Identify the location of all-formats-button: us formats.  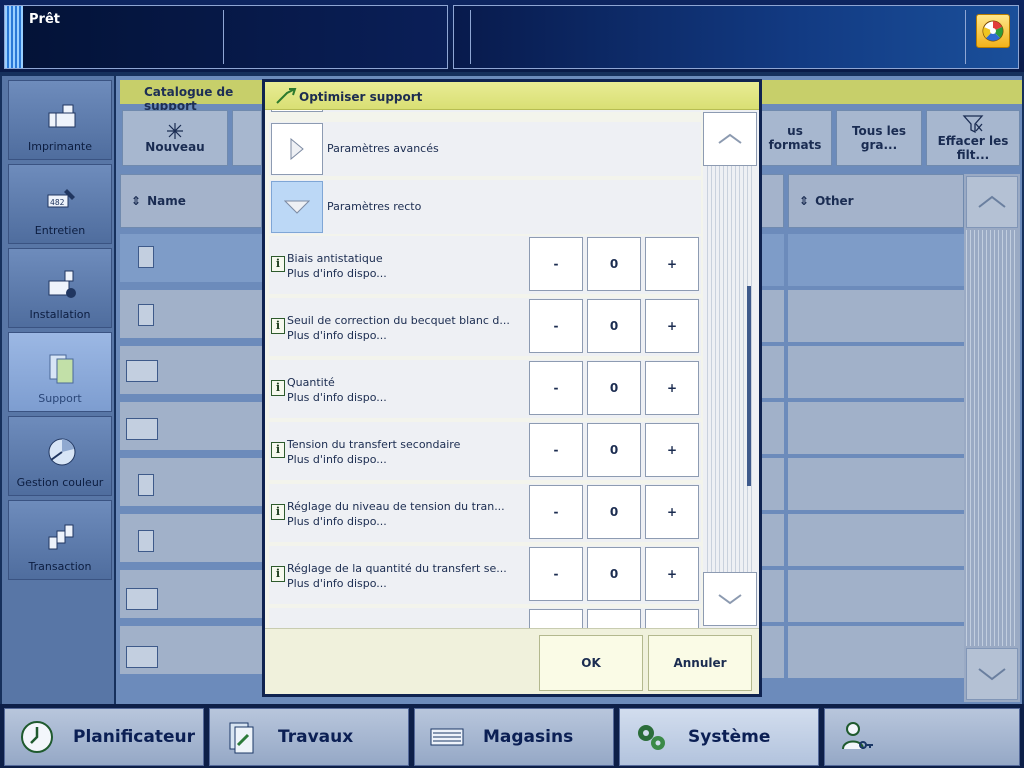
(795, 138).